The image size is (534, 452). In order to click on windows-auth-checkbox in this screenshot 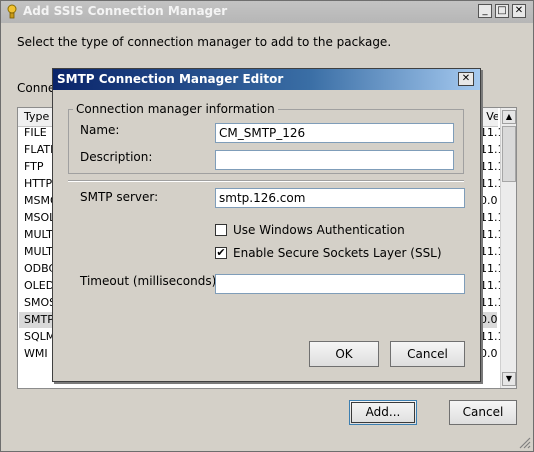, I will do `click(221, 230)`.